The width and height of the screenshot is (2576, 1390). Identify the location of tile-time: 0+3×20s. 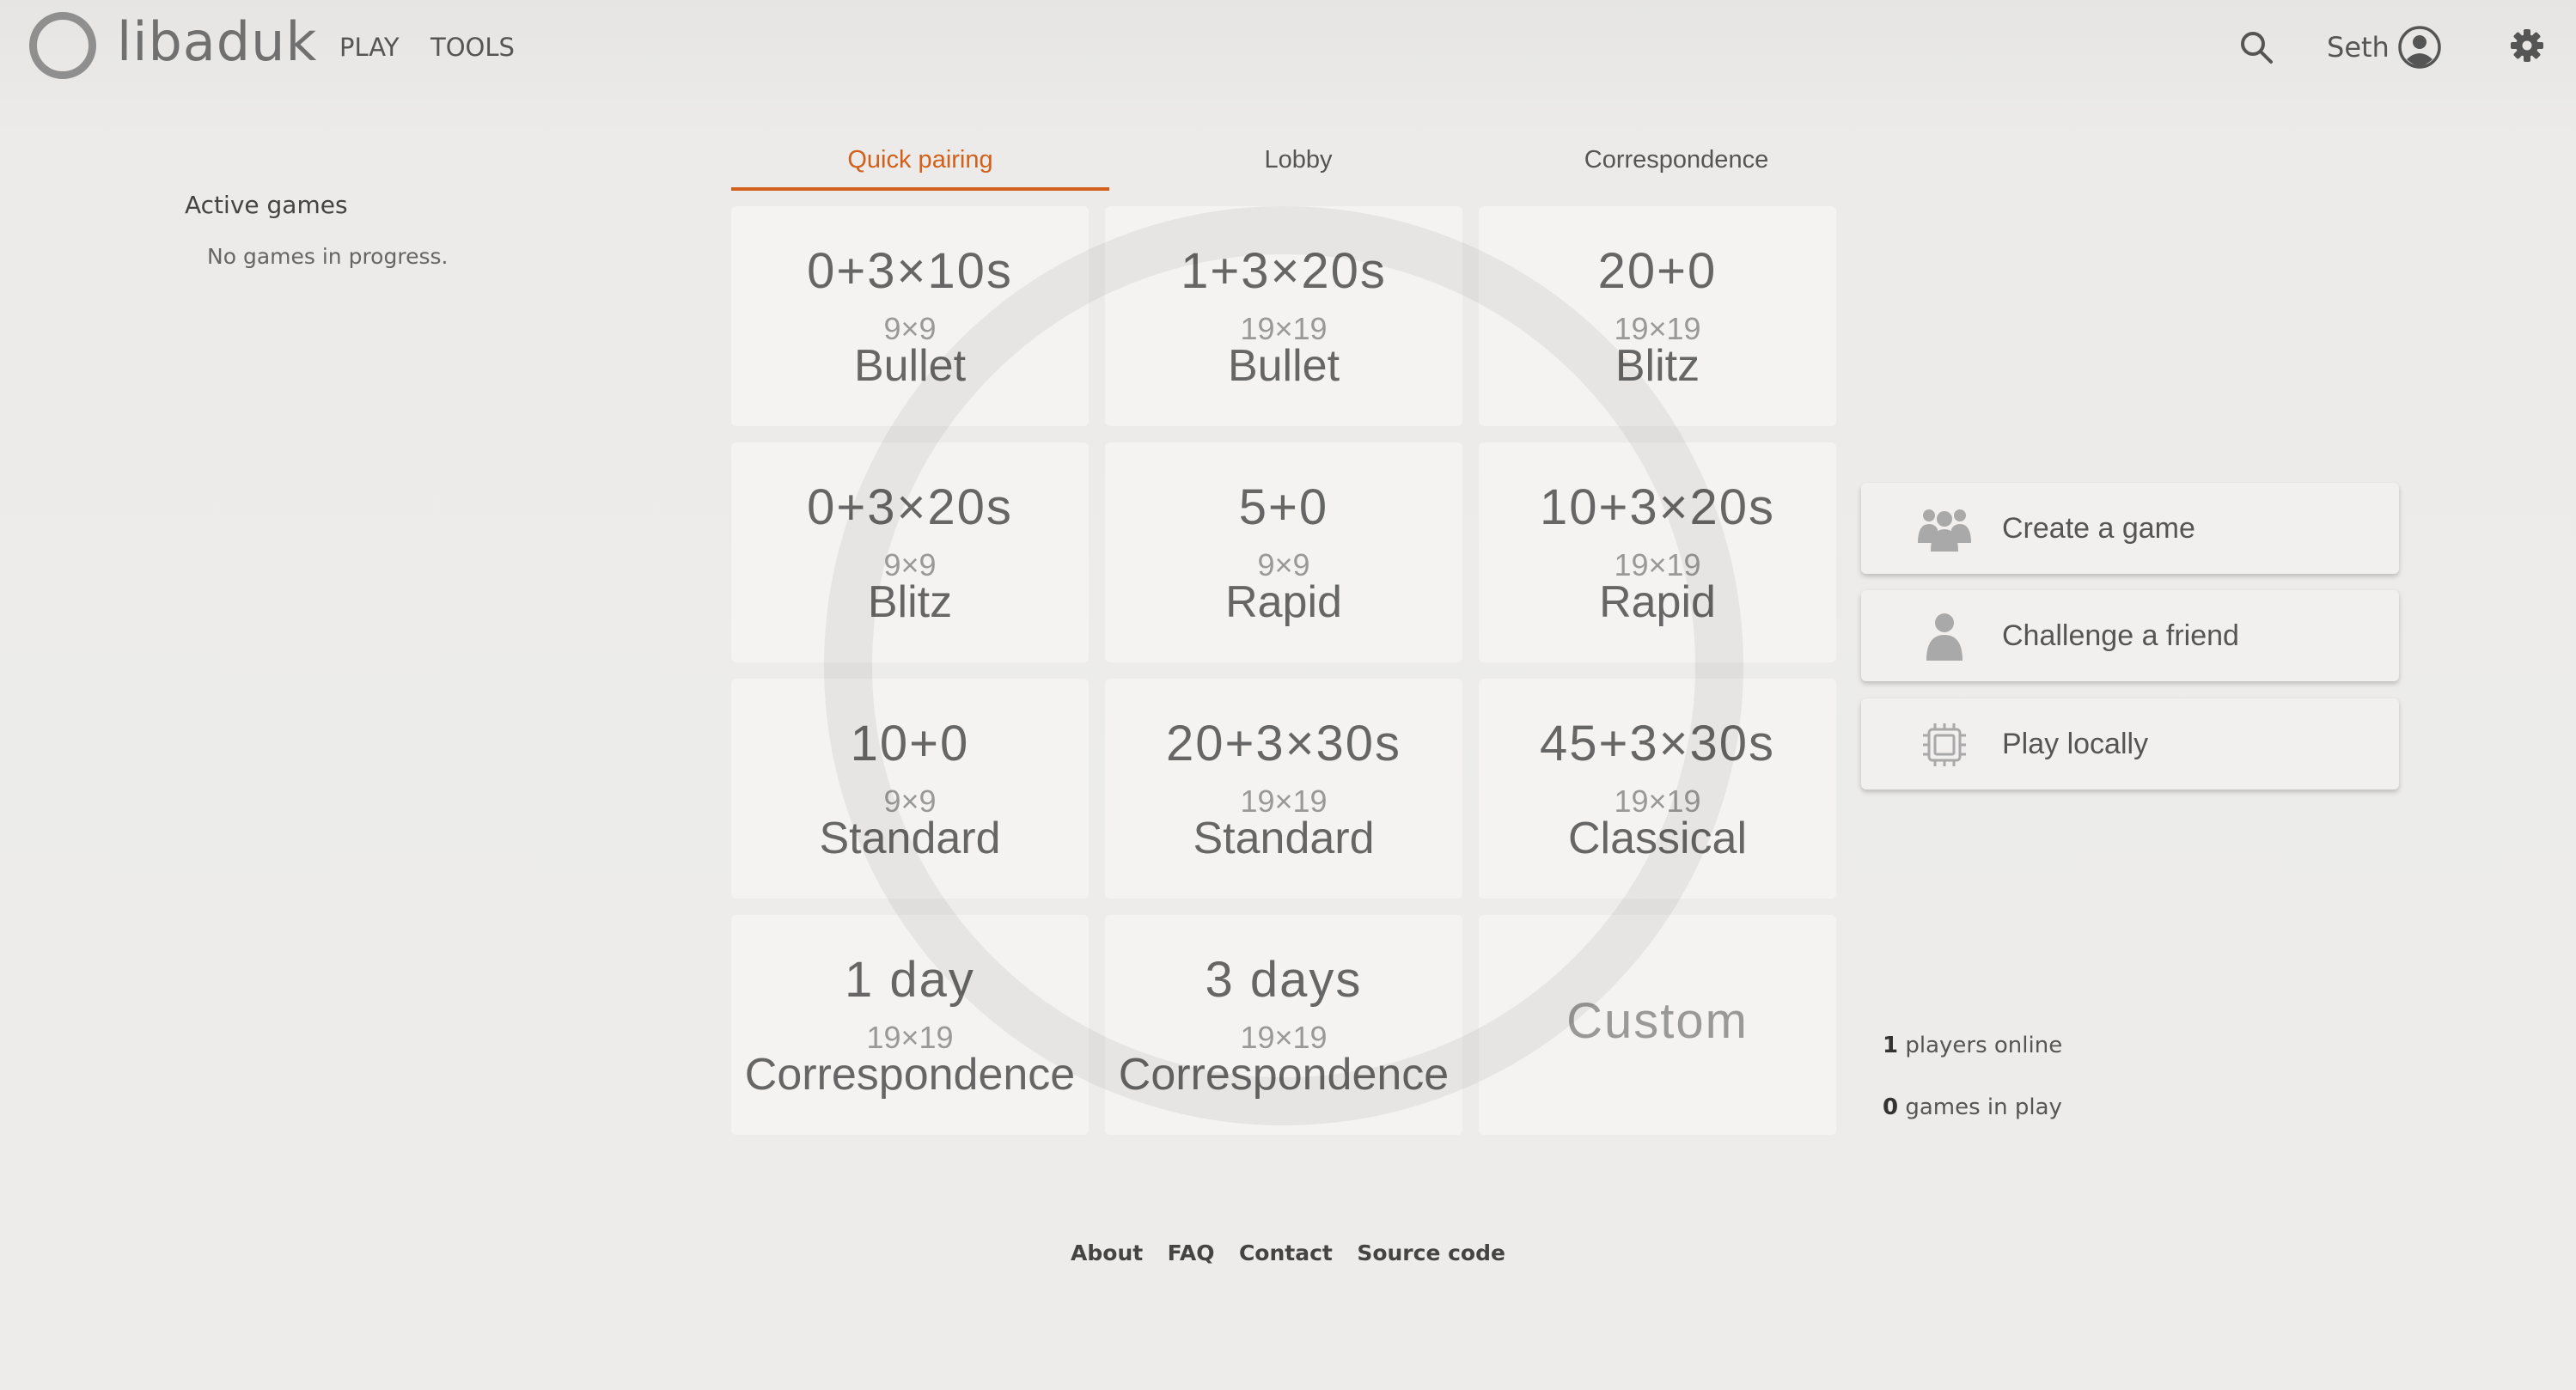
(910, 507).